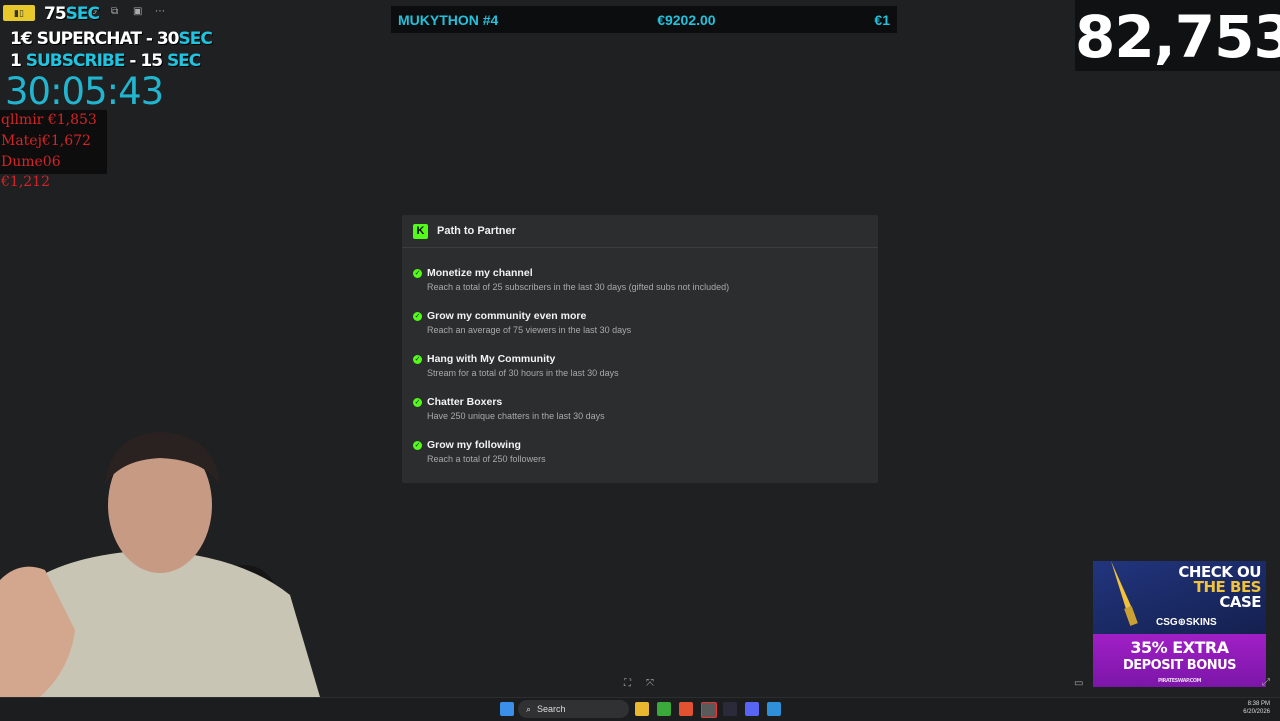  I want to click on goal-title: Hang with My Community, so click(491, 359).